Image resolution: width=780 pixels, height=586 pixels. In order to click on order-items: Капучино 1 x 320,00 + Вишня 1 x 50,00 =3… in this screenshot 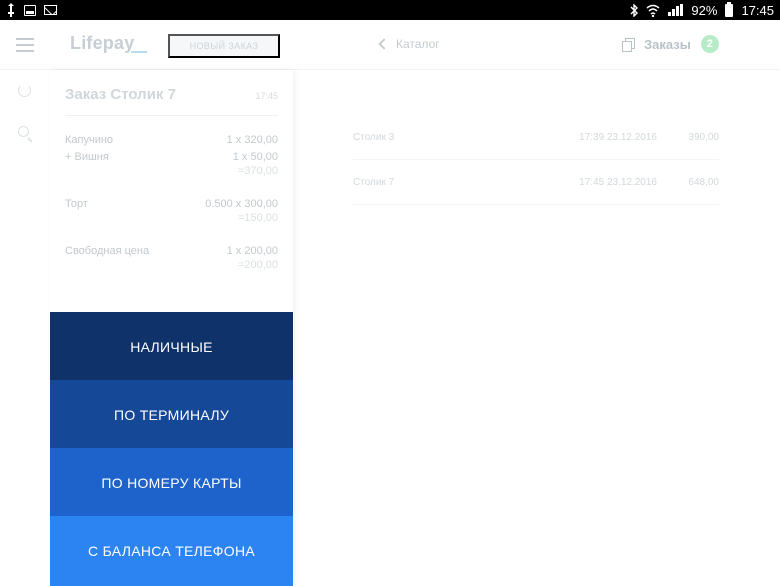, I will do `click(171, 210)`.